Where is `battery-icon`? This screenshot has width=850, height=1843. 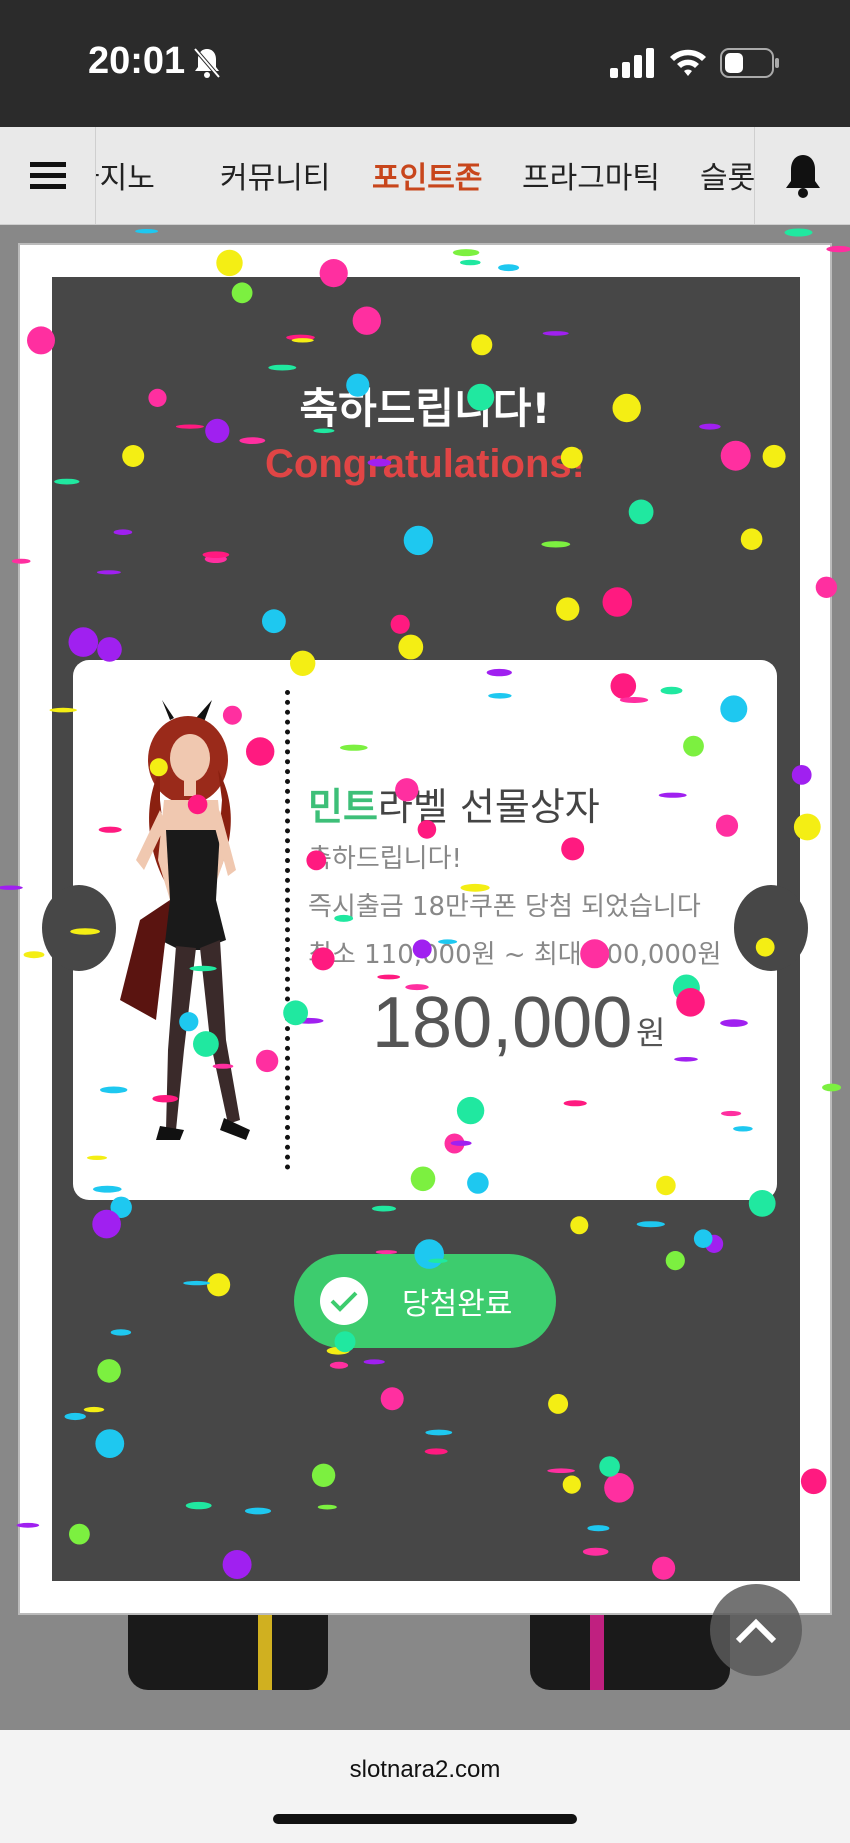 battery-icon is located at coordinates (749, 63).